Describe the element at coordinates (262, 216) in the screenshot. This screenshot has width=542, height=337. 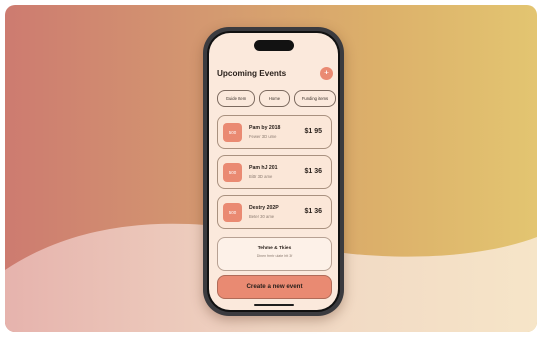
I see `event-subtitle: Beter 30 ame` at that location.